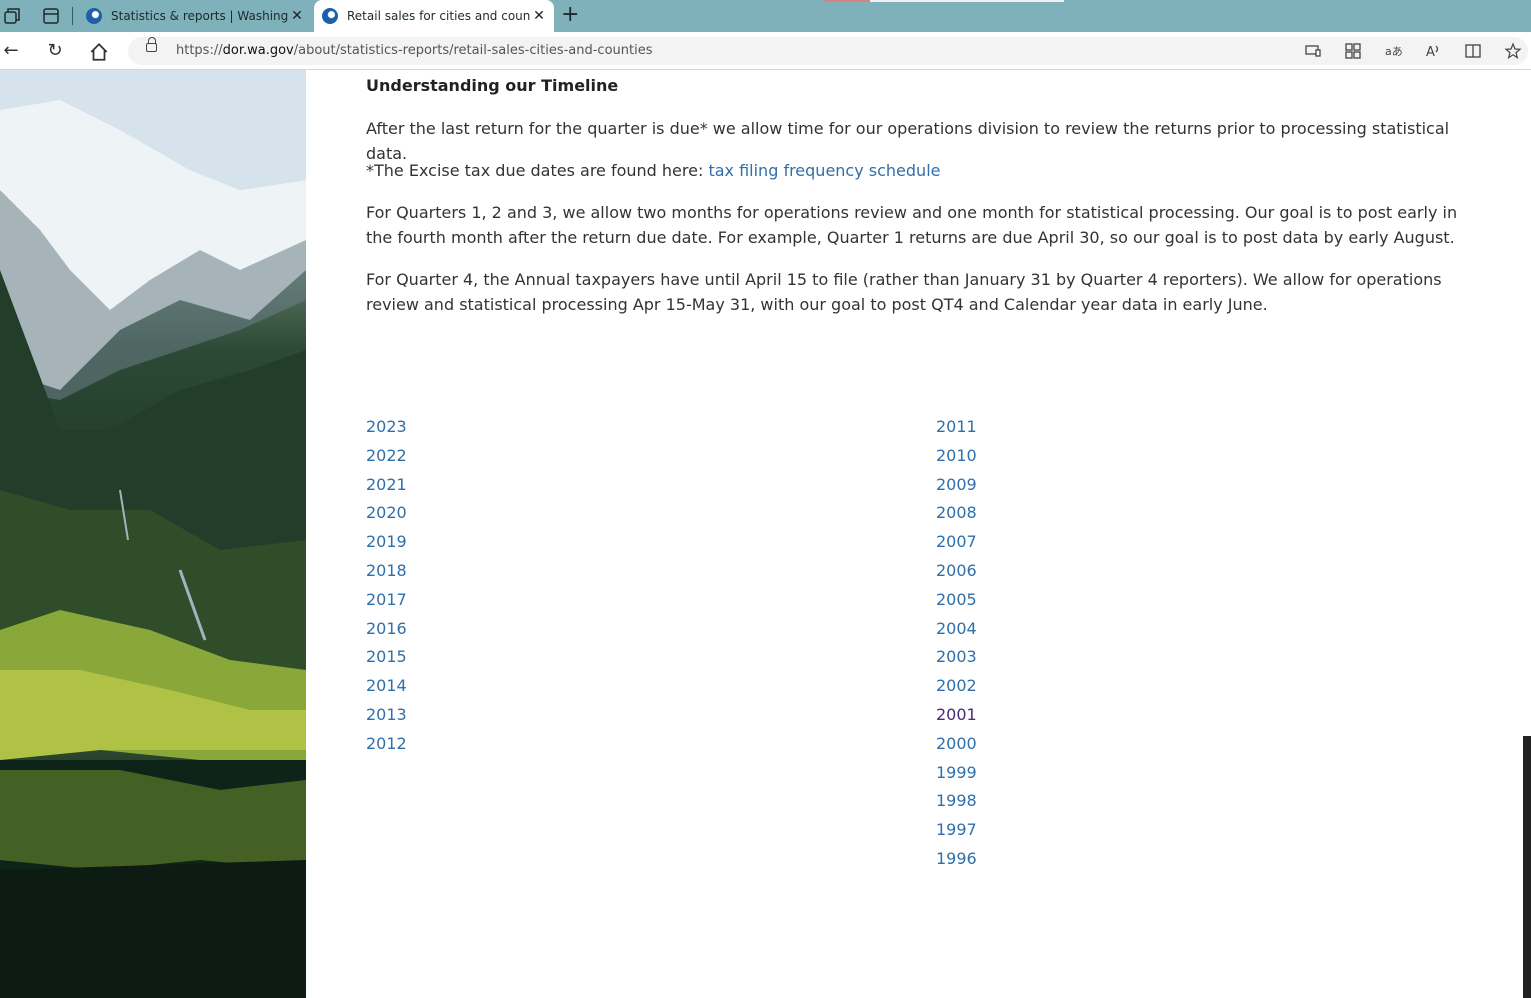  What do you see at coordinates (956, 829) in the screenshot?
I see `year-link-1997: 1997` at bounding box center [956, 829].